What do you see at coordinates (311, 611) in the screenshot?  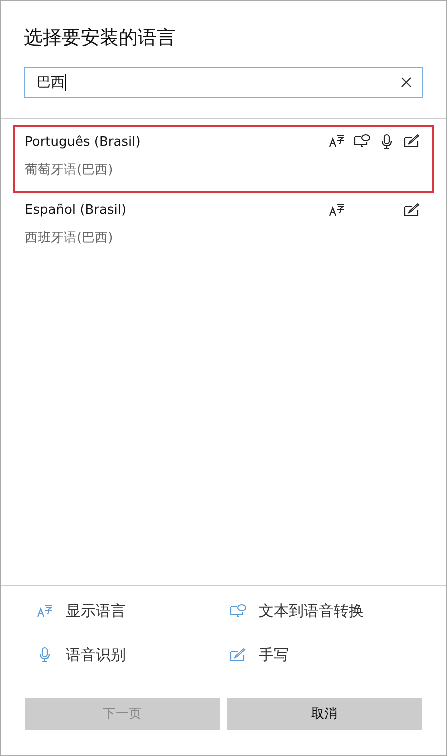 I see `legend-label: 文本到语音转换` at bounding box center [311, 611].